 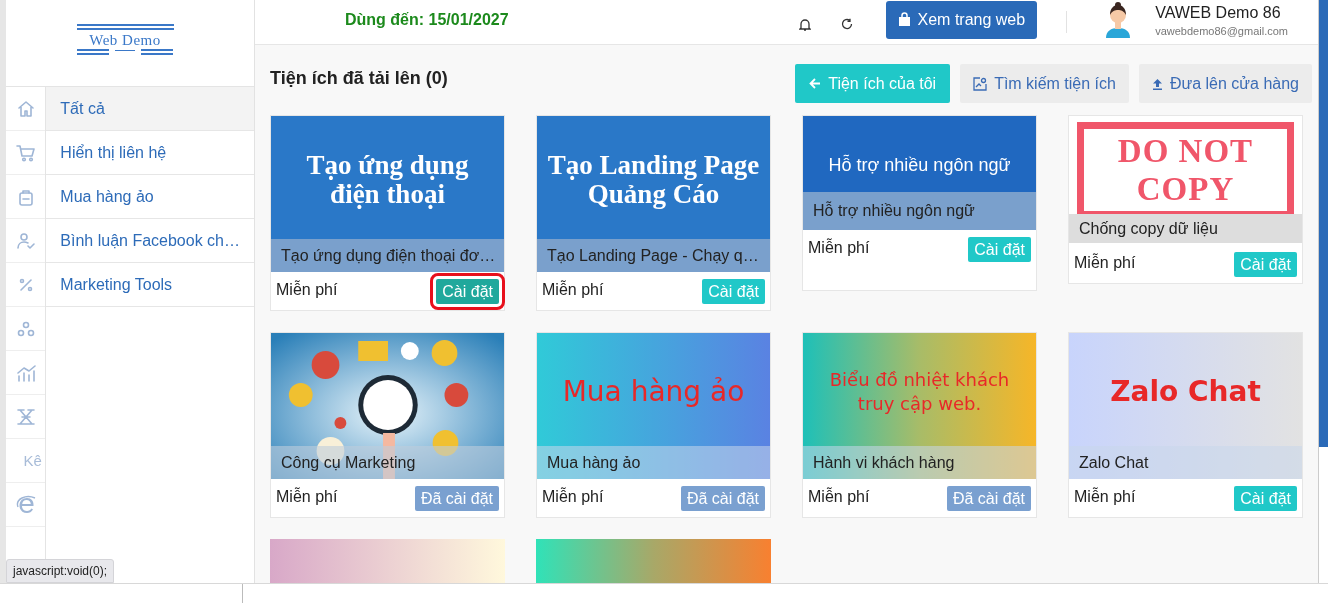 What do you see at coordinates (1185, 228) in the screenshot?
I see `card-caption: Chống copy dữ liệu` at bounding box center [1185, 228].